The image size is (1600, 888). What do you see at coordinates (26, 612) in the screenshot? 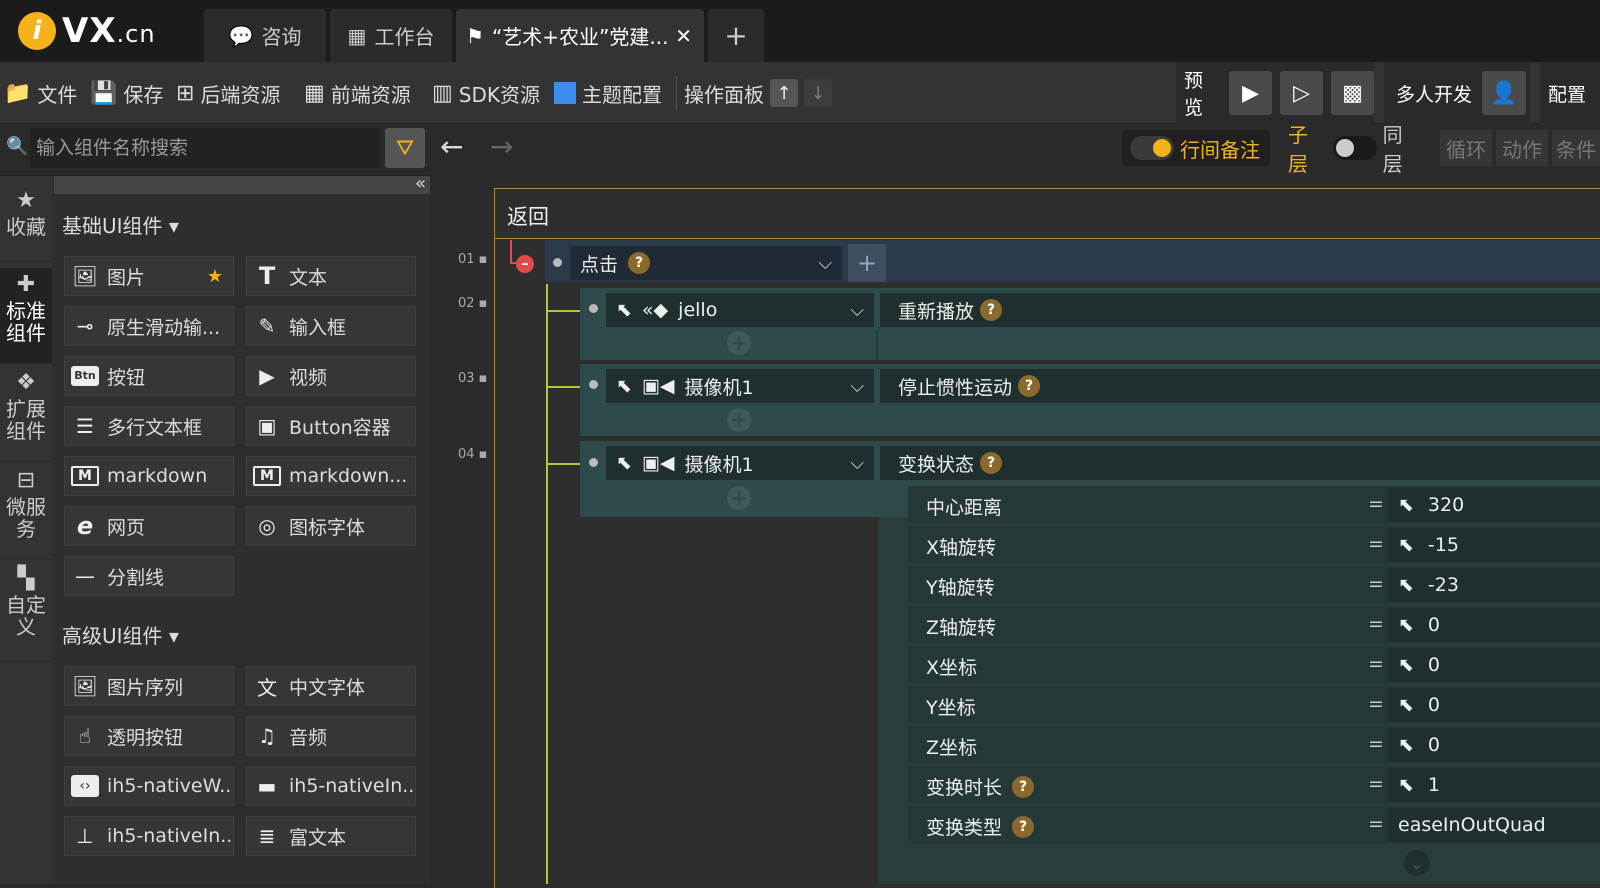
I see `sidenav-custom: ▚ 自定义` at bounding box center [26, 612].